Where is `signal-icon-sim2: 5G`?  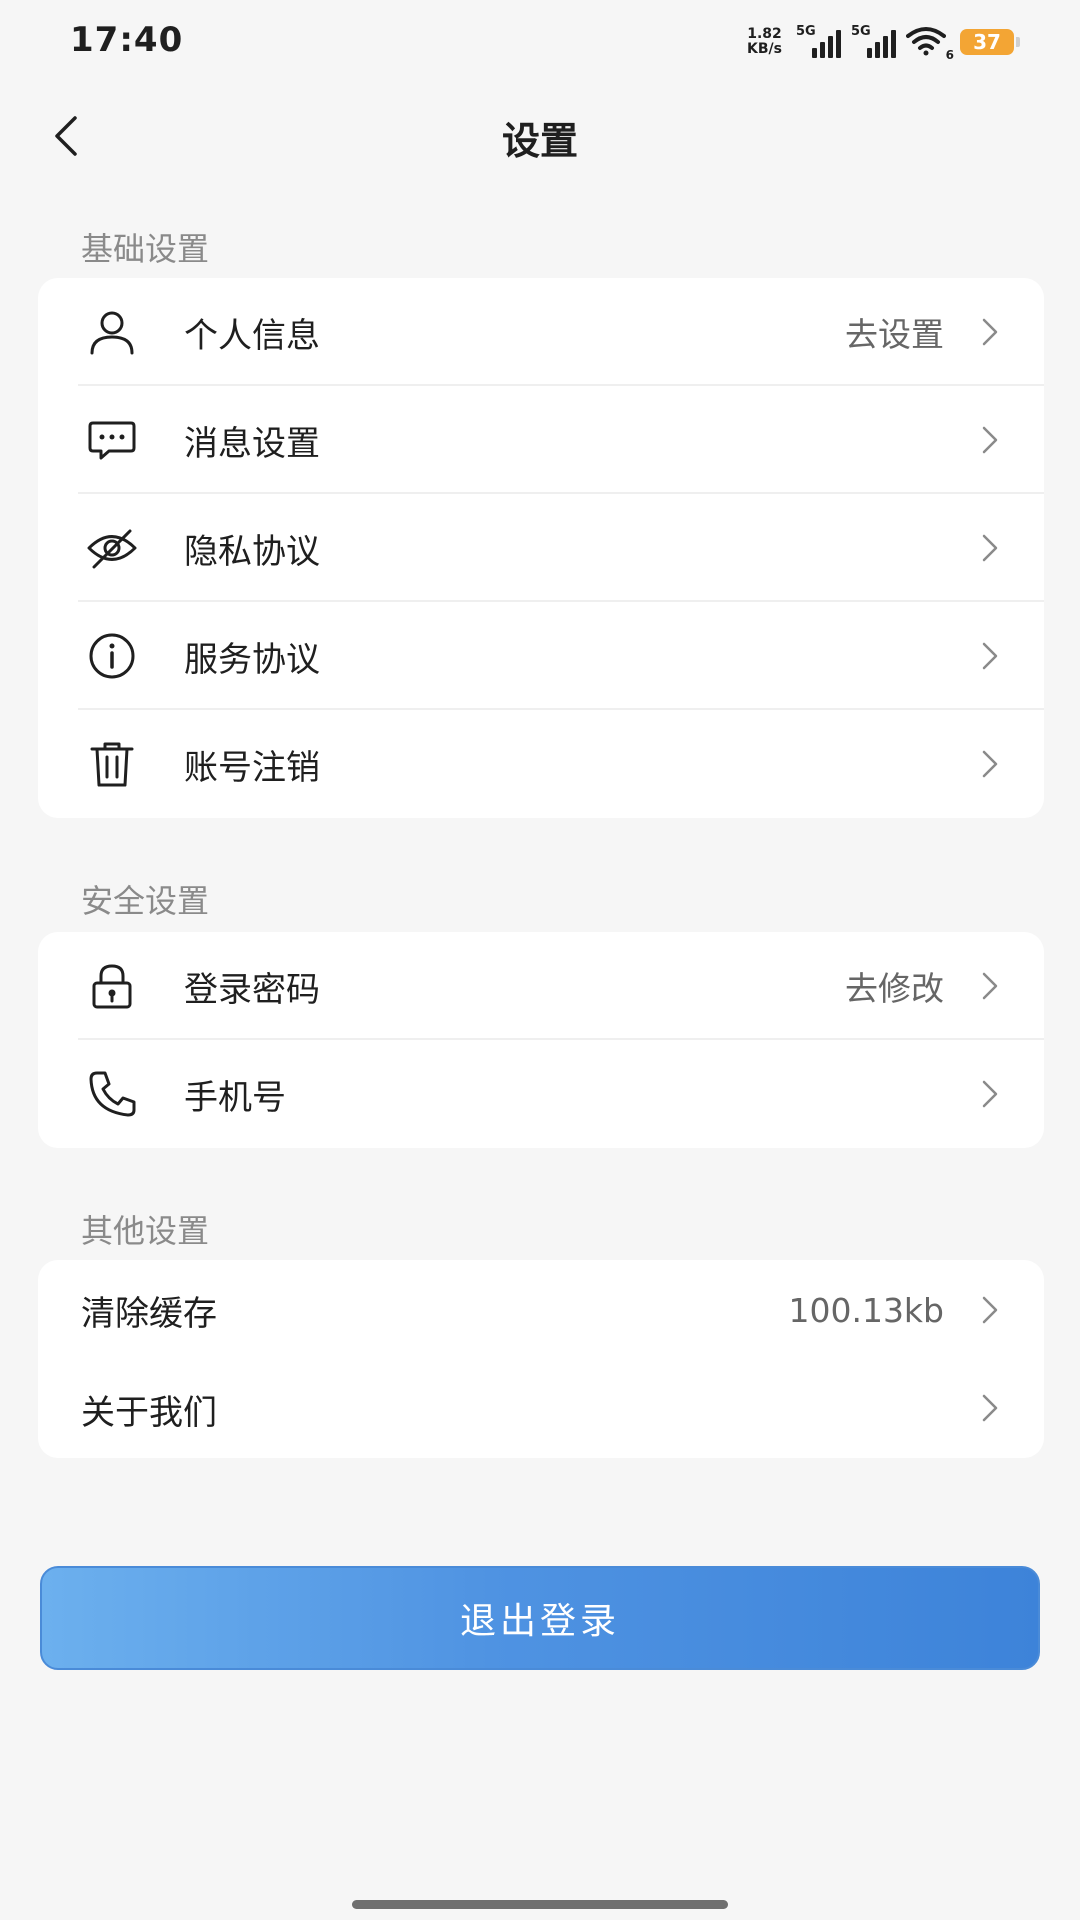 signal-icon-sim2: 5G is located at coordinates (873, 41).